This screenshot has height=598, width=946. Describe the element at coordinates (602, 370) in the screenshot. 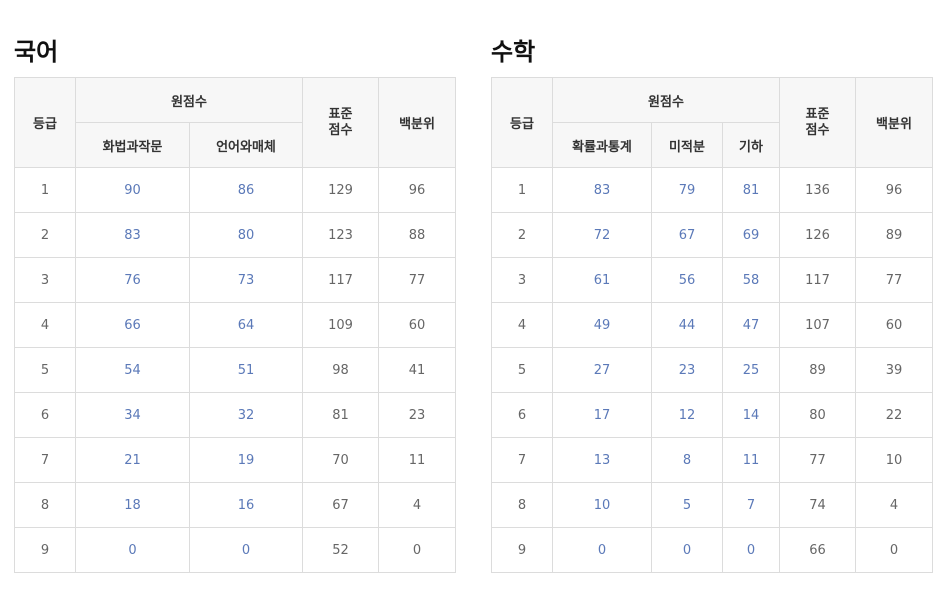

I see `cell-raw-probability-statistics: 27` at that location.